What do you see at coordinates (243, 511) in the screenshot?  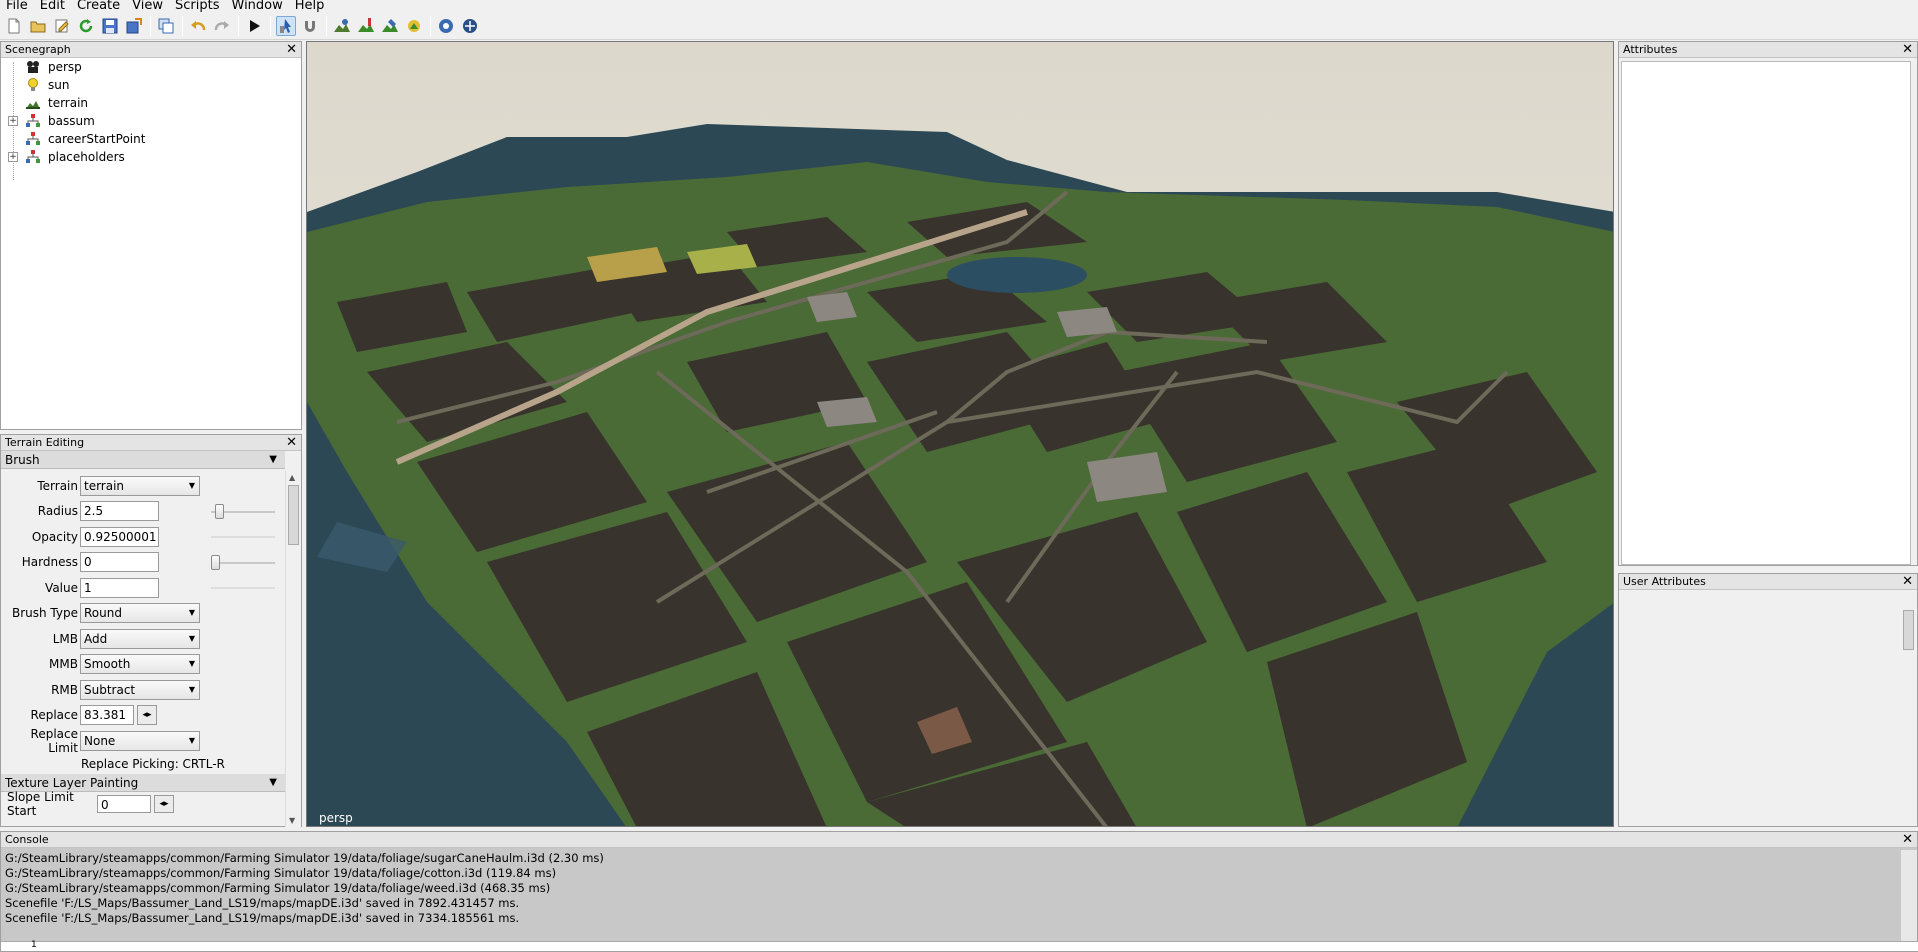 I see `radius-slider` at bounding box center [243, 511].